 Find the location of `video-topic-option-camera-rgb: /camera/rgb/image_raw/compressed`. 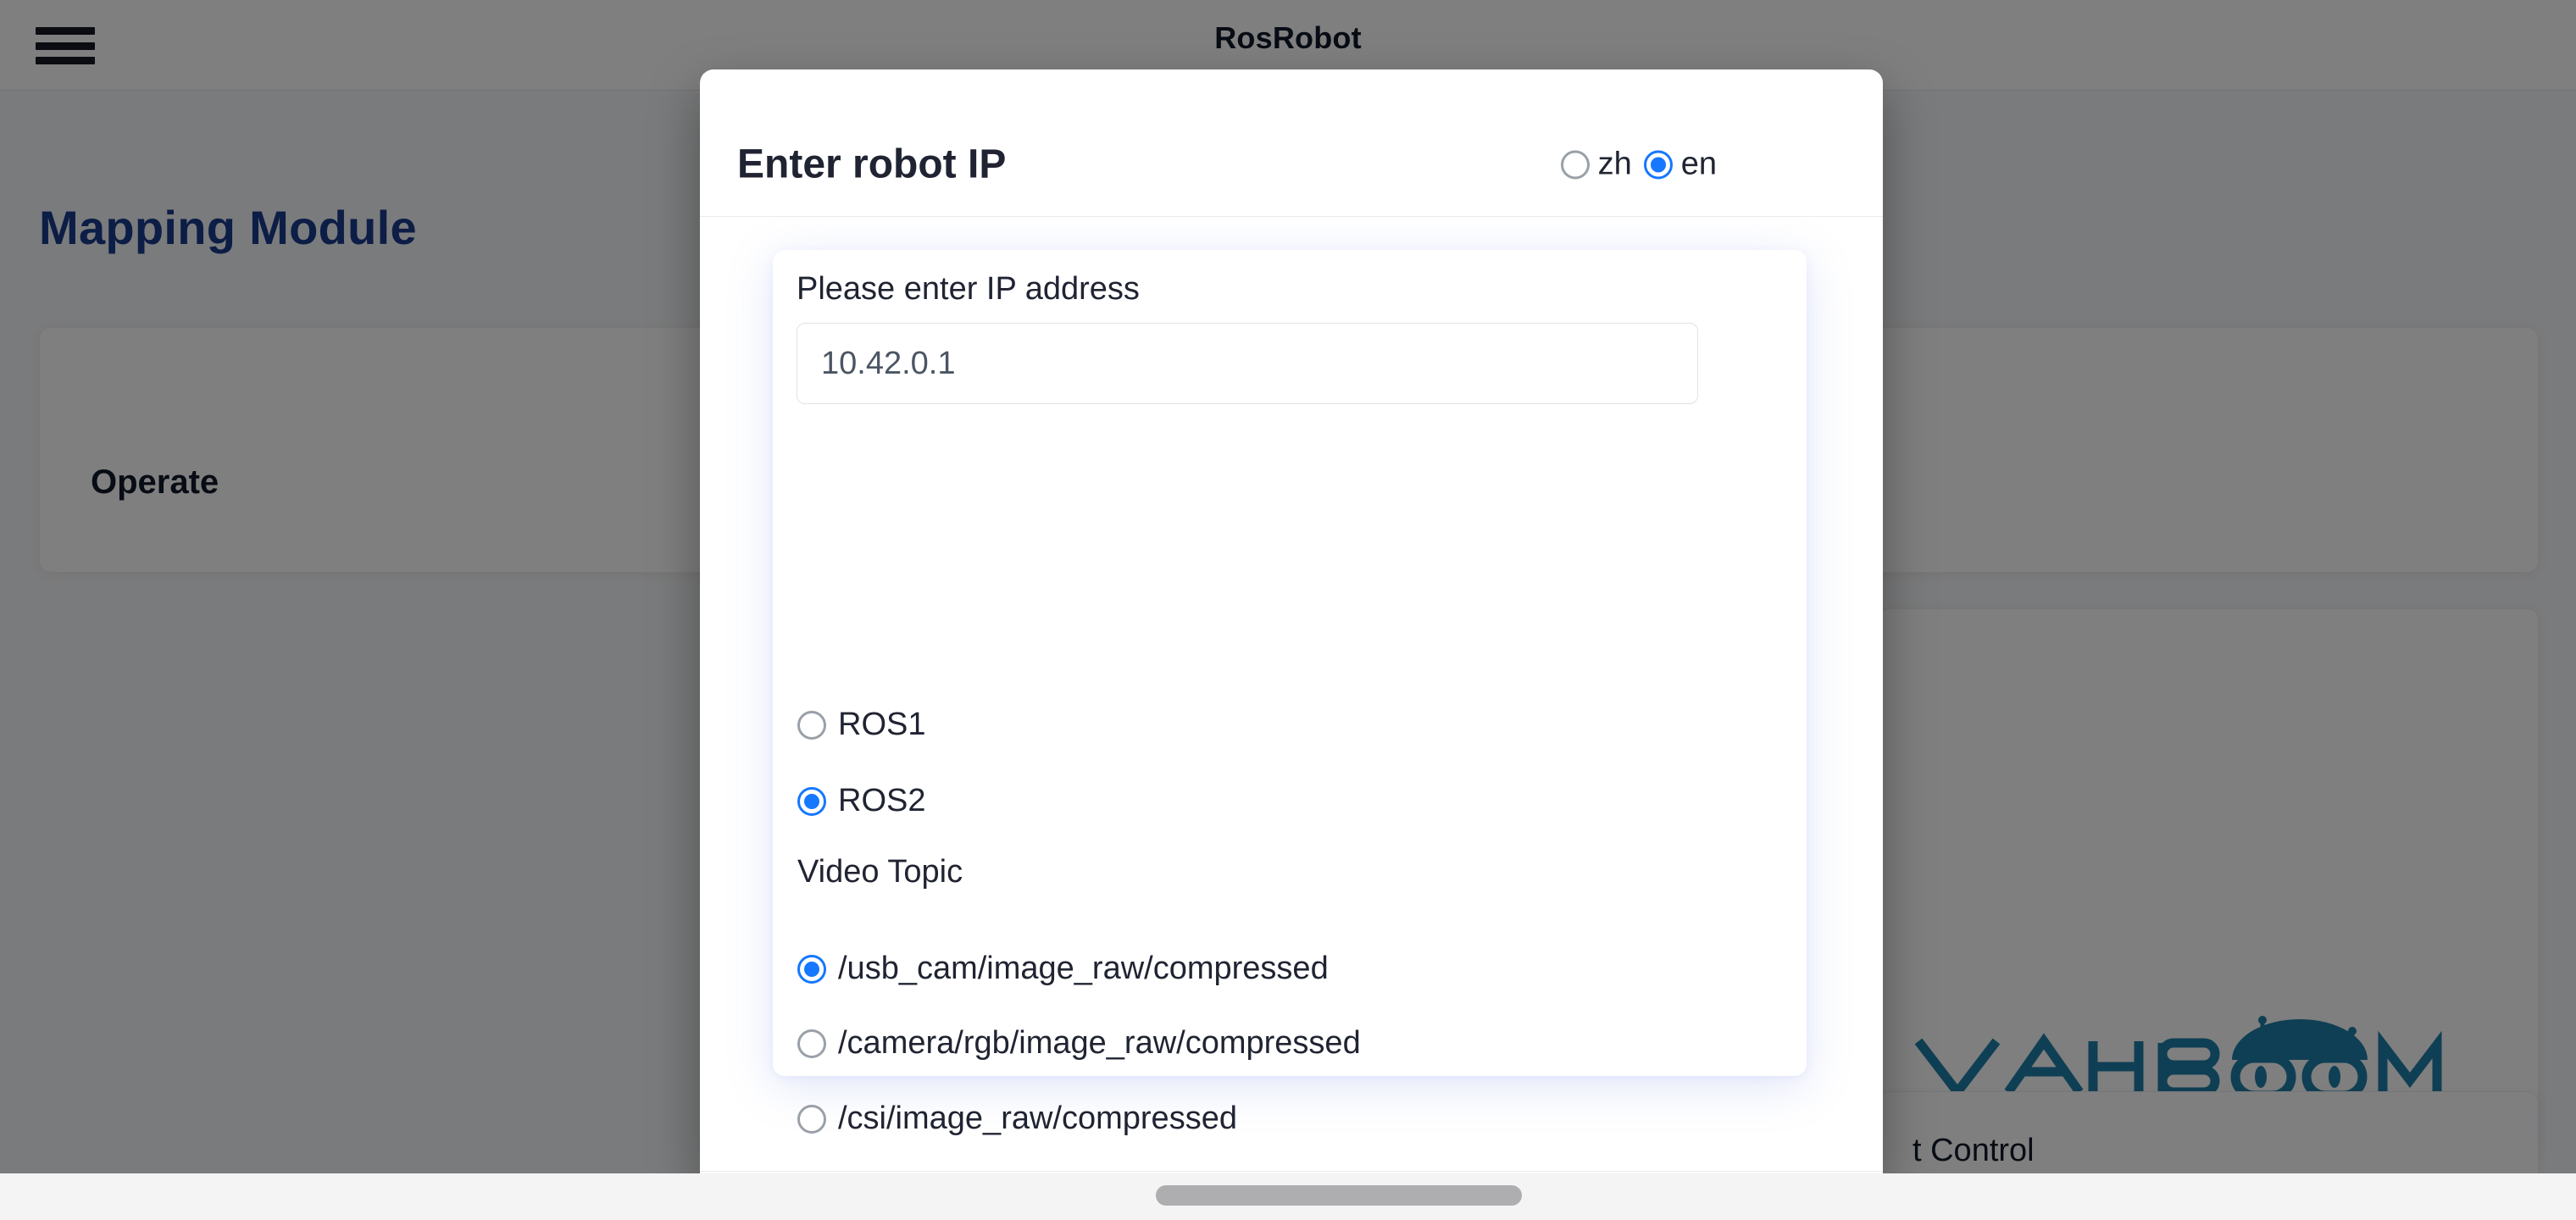

video-topic-option-camera-rgb: /camera/rgb/image_raw/compressed is located at coordinates (1079, 1043).